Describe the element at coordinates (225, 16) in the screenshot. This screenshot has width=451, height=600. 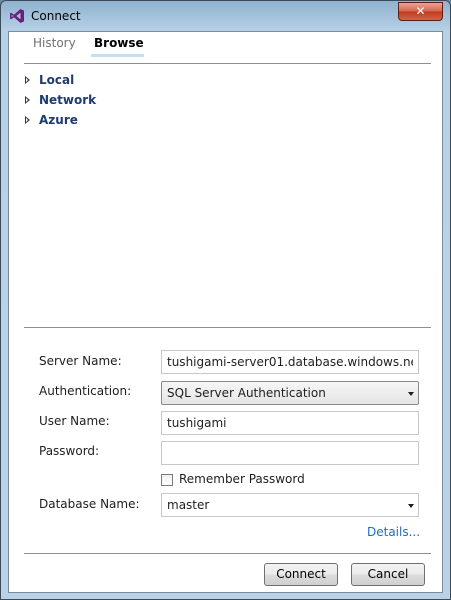
I see `title-bar: Connect ✕` at that location.